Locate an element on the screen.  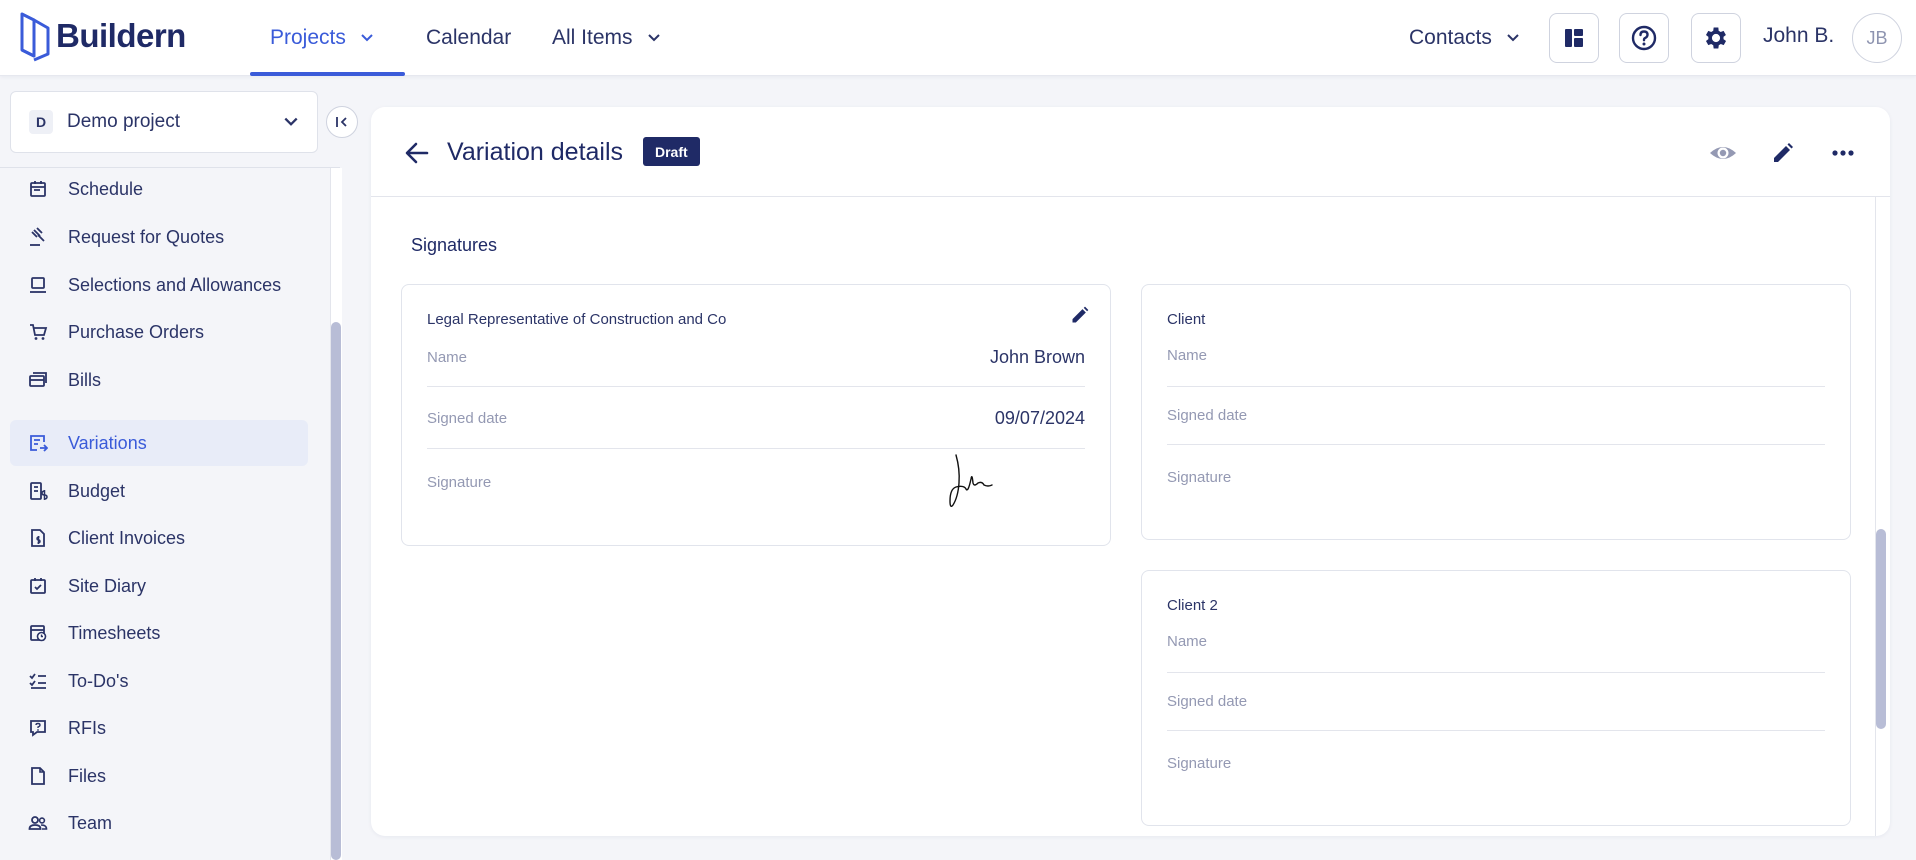
sidebar-item-selections-and-allowances: Selections and Allowances is located at coordinates (159, 285).